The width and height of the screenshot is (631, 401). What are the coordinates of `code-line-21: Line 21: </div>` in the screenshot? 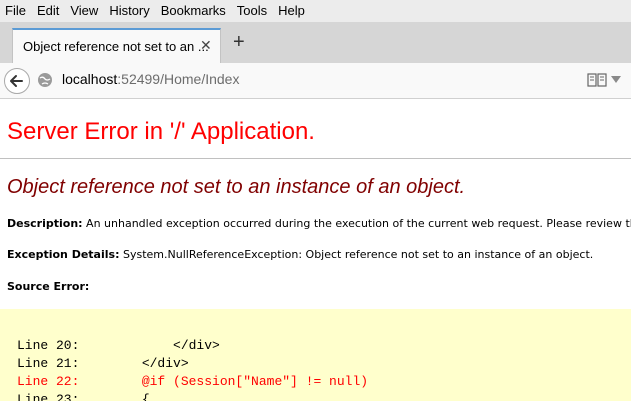 It's located at (103, 363).